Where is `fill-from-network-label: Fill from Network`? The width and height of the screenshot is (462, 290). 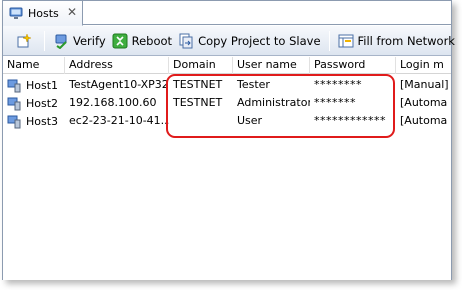 fill-from-network-label: Fill from Network is located at coordinates (406, 40).